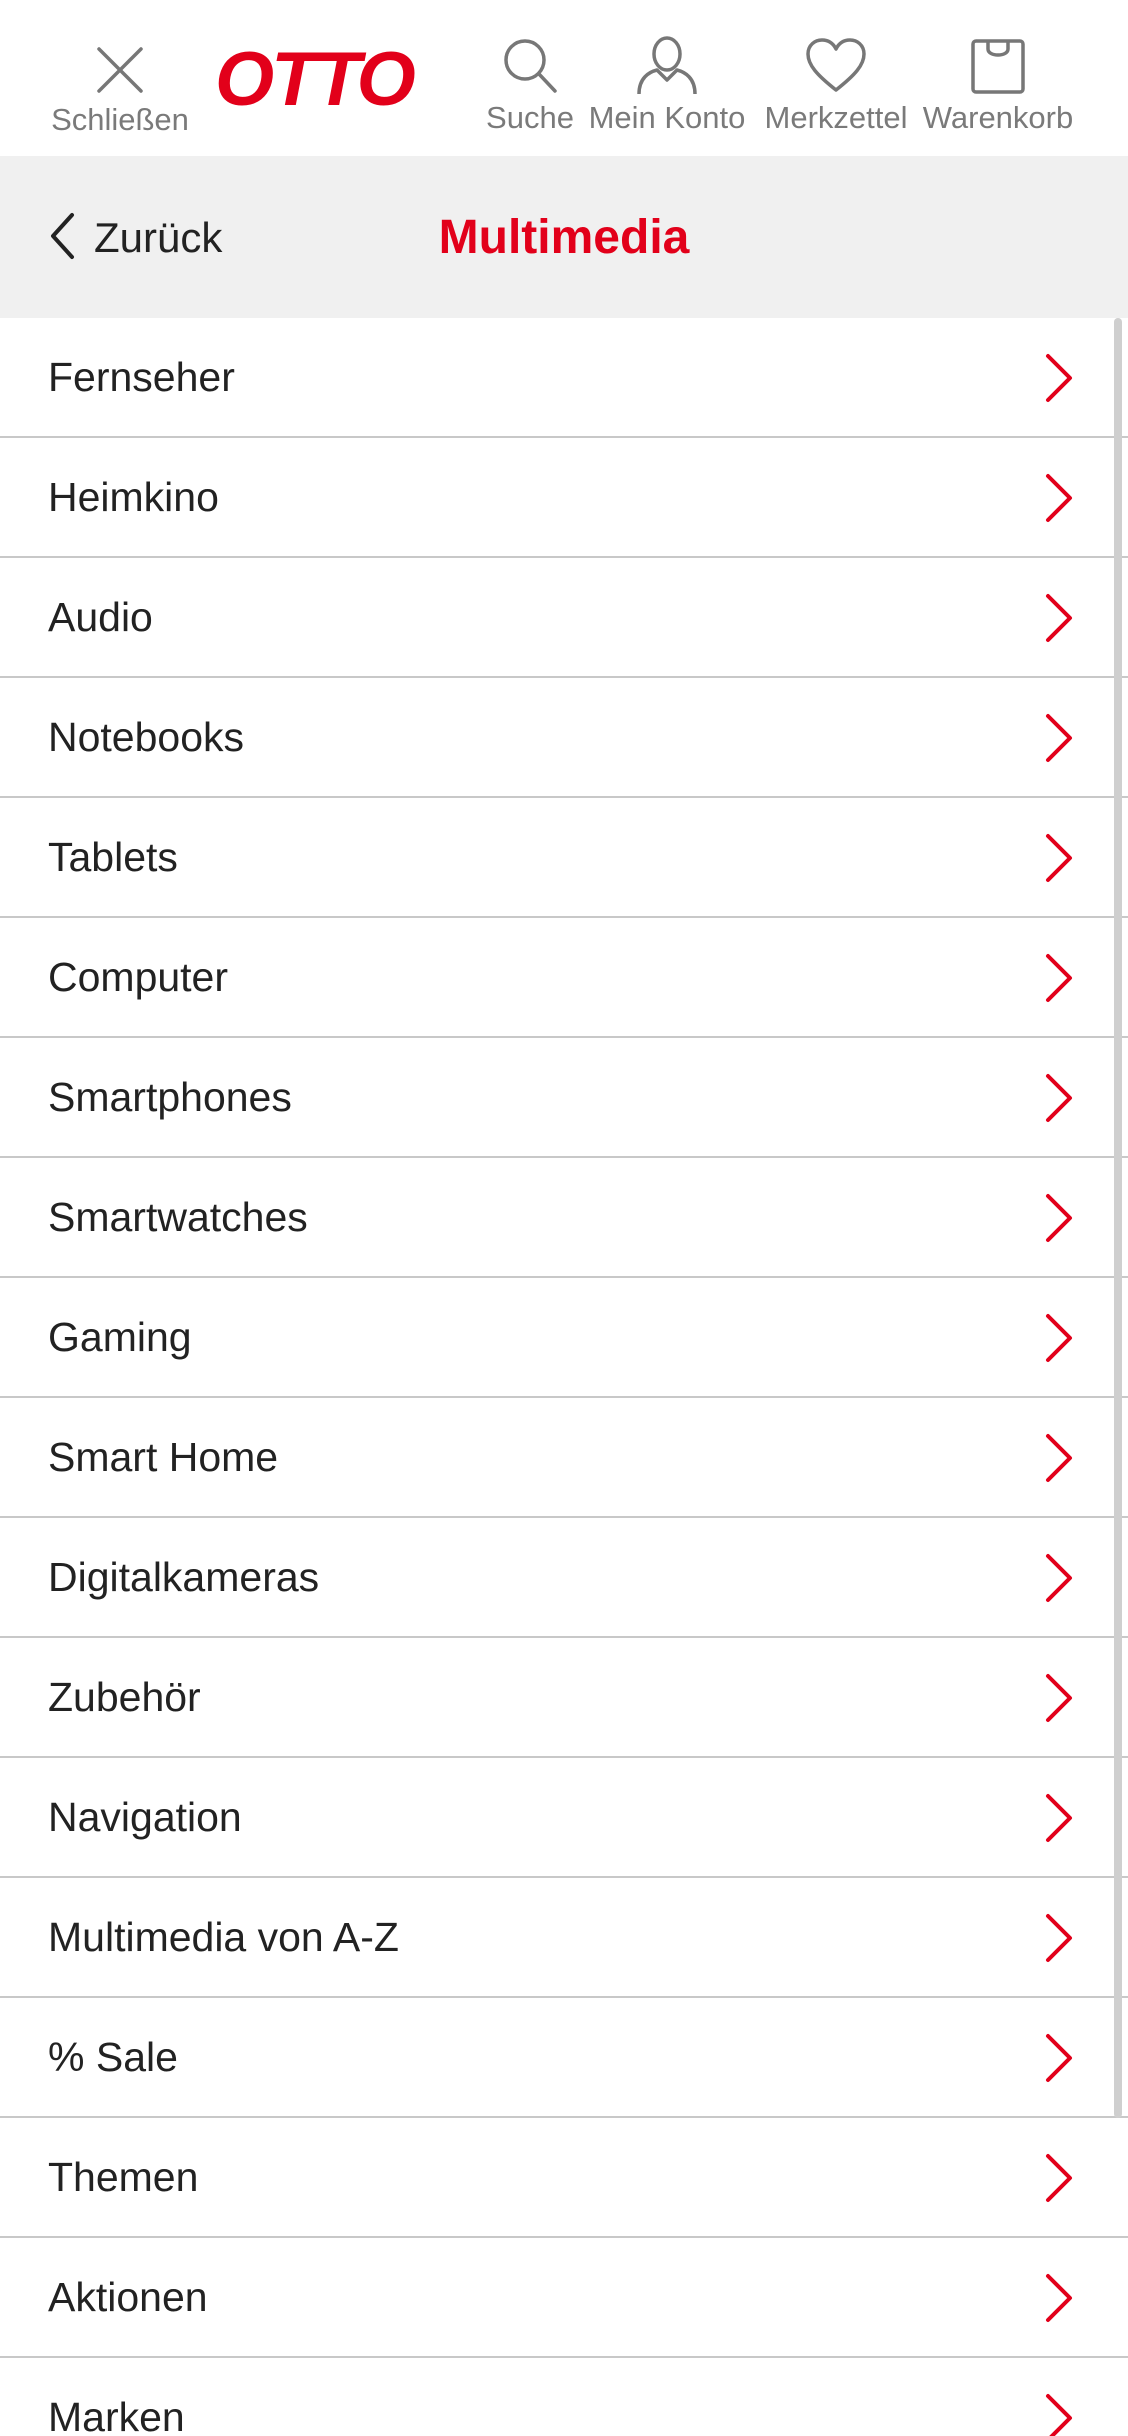 The height and width of the screenshot is (2436, 1128). Describe the element at coordinates (1118, 1218) in the screenshot. I see `scrollbar` at that location.